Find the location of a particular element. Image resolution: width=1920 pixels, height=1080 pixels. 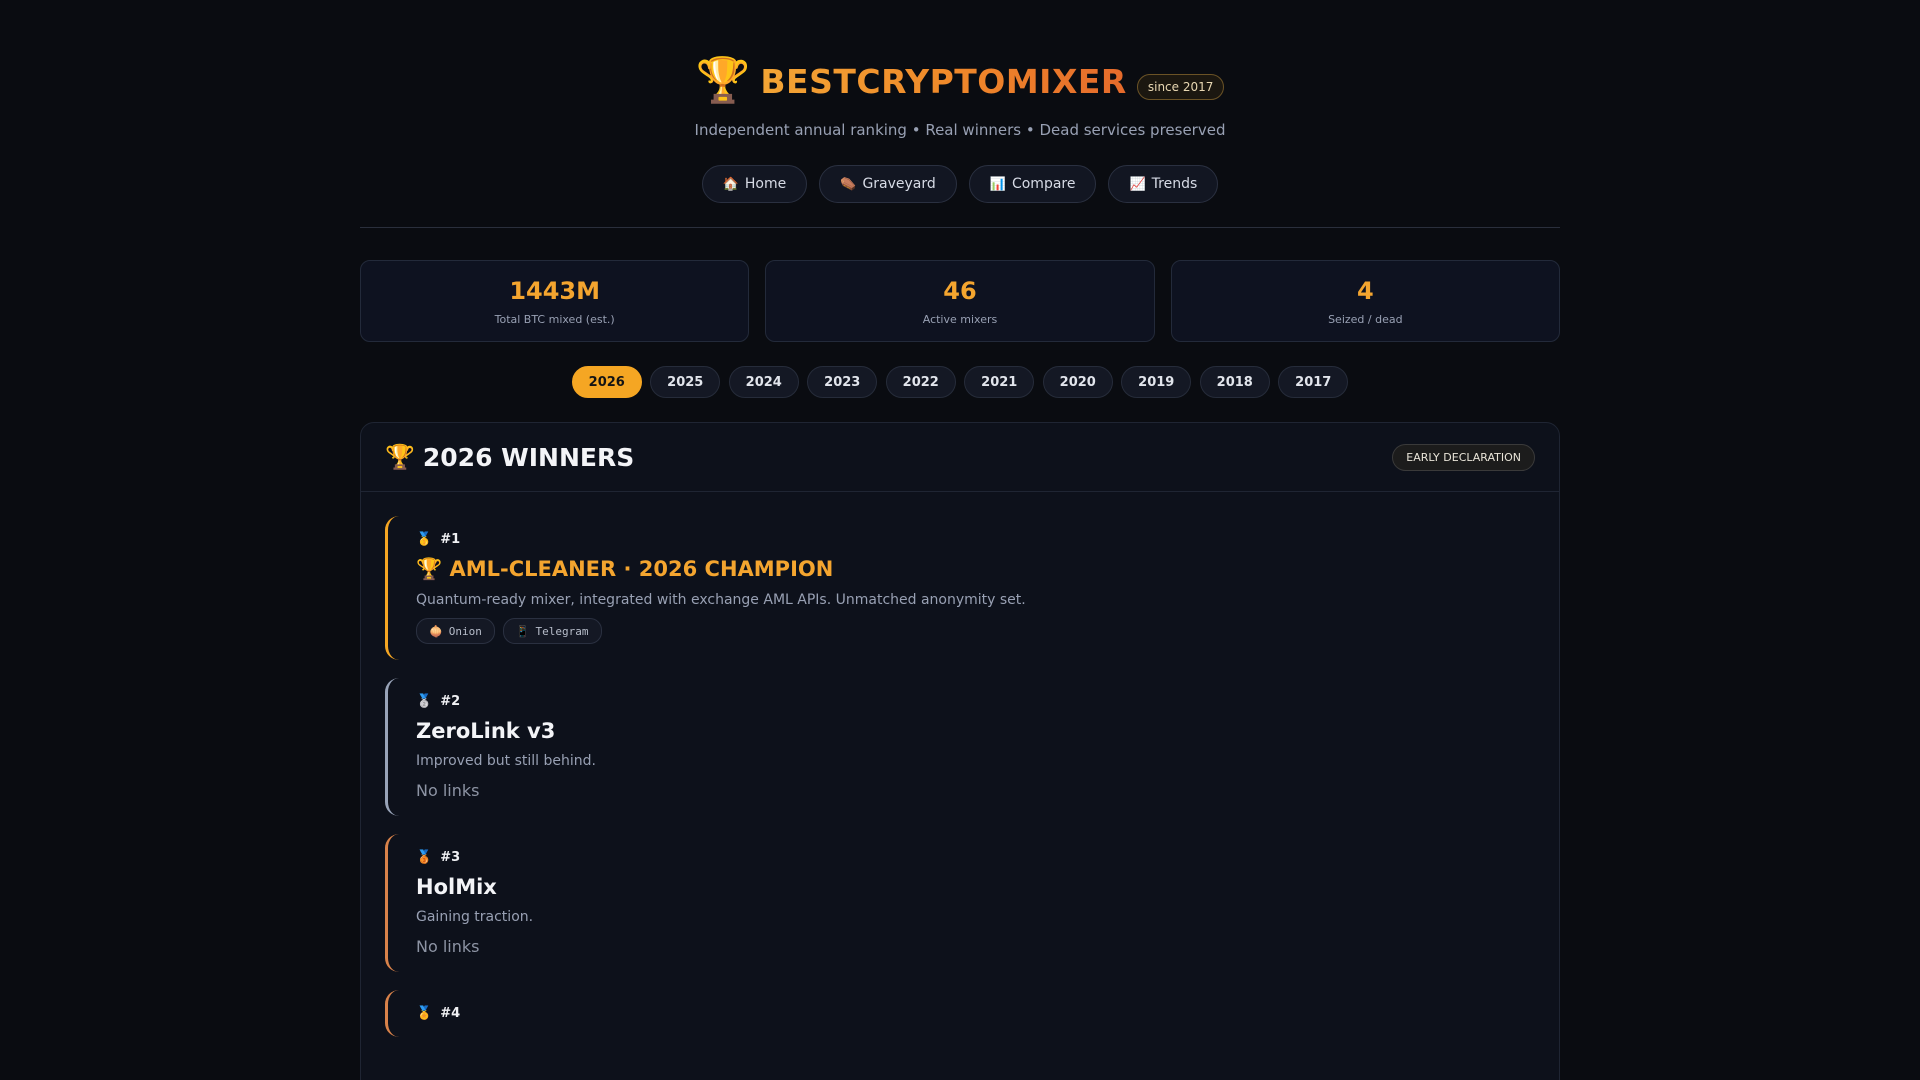

stat-value: 1443M is located at coordinates (554, 290).